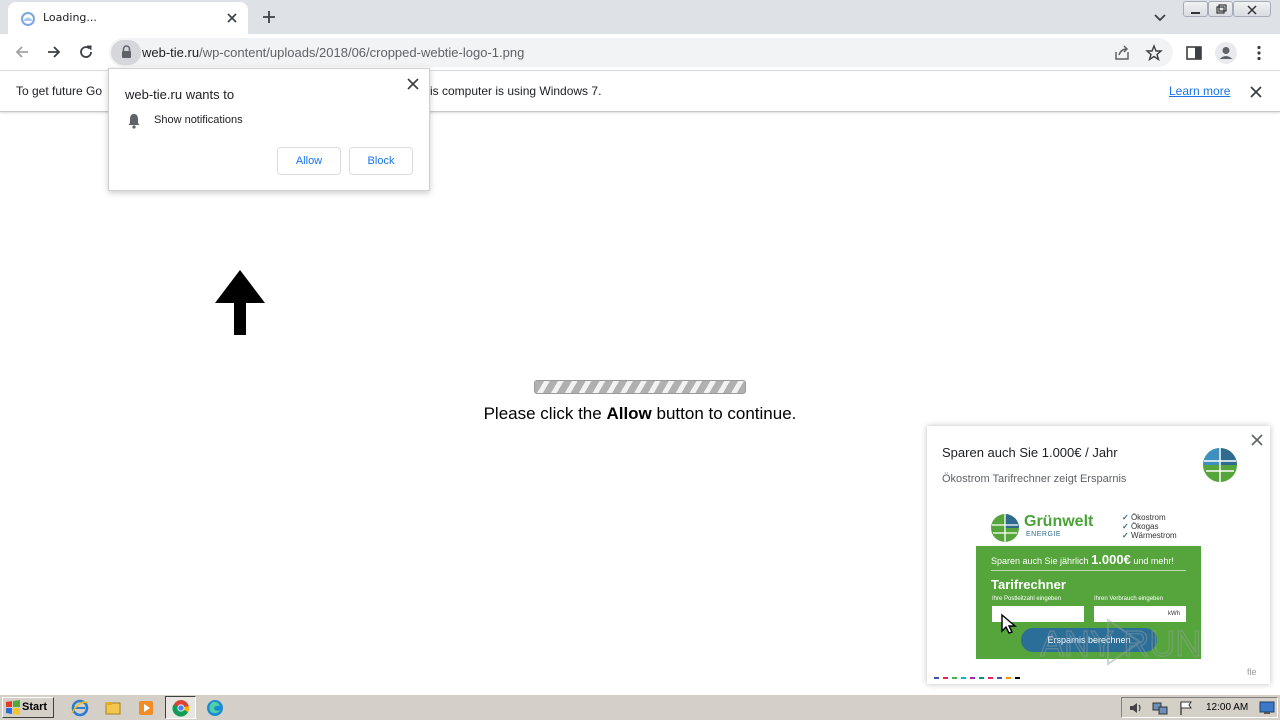  I want to click on ad-close-icon, so click(1257, 440).